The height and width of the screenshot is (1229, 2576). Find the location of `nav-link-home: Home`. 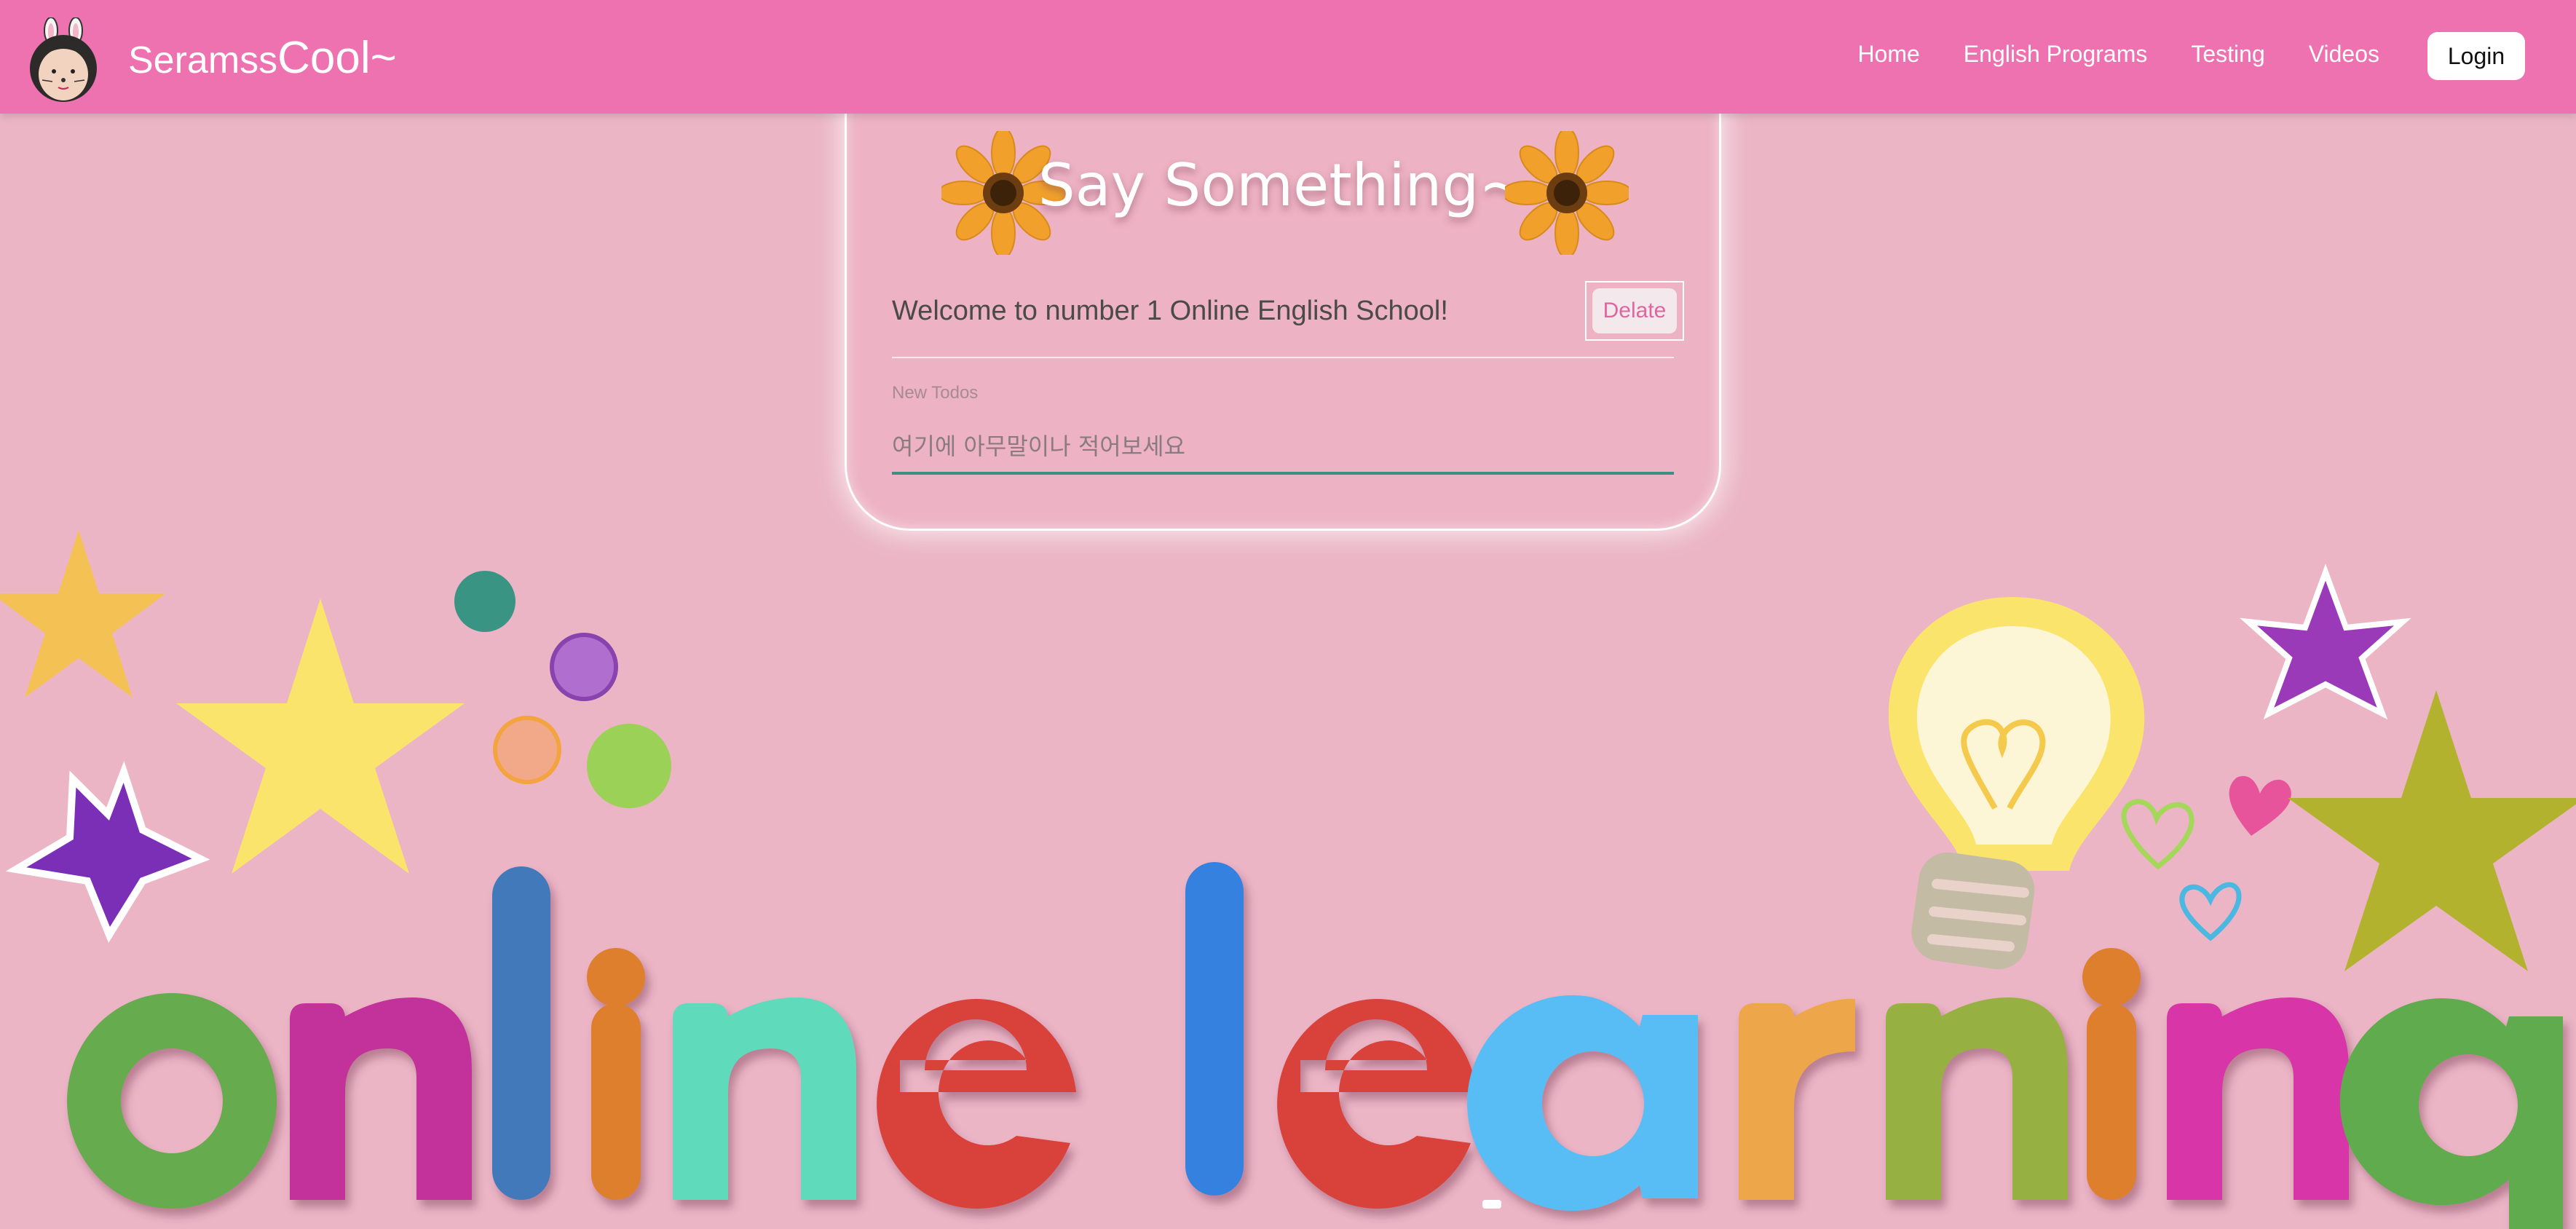

nav-link-home: Home is located at coordinates (1888, 54).